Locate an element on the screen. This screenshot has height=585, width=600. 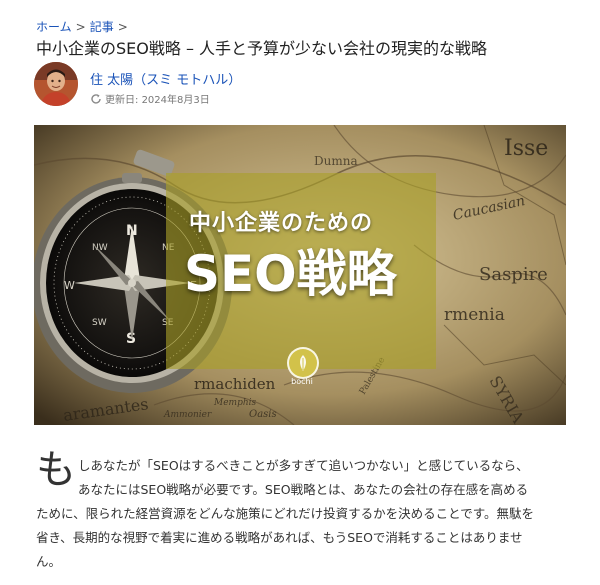
breadcrumb: ホーム > 記事 > is located at coordinates (84, 27).